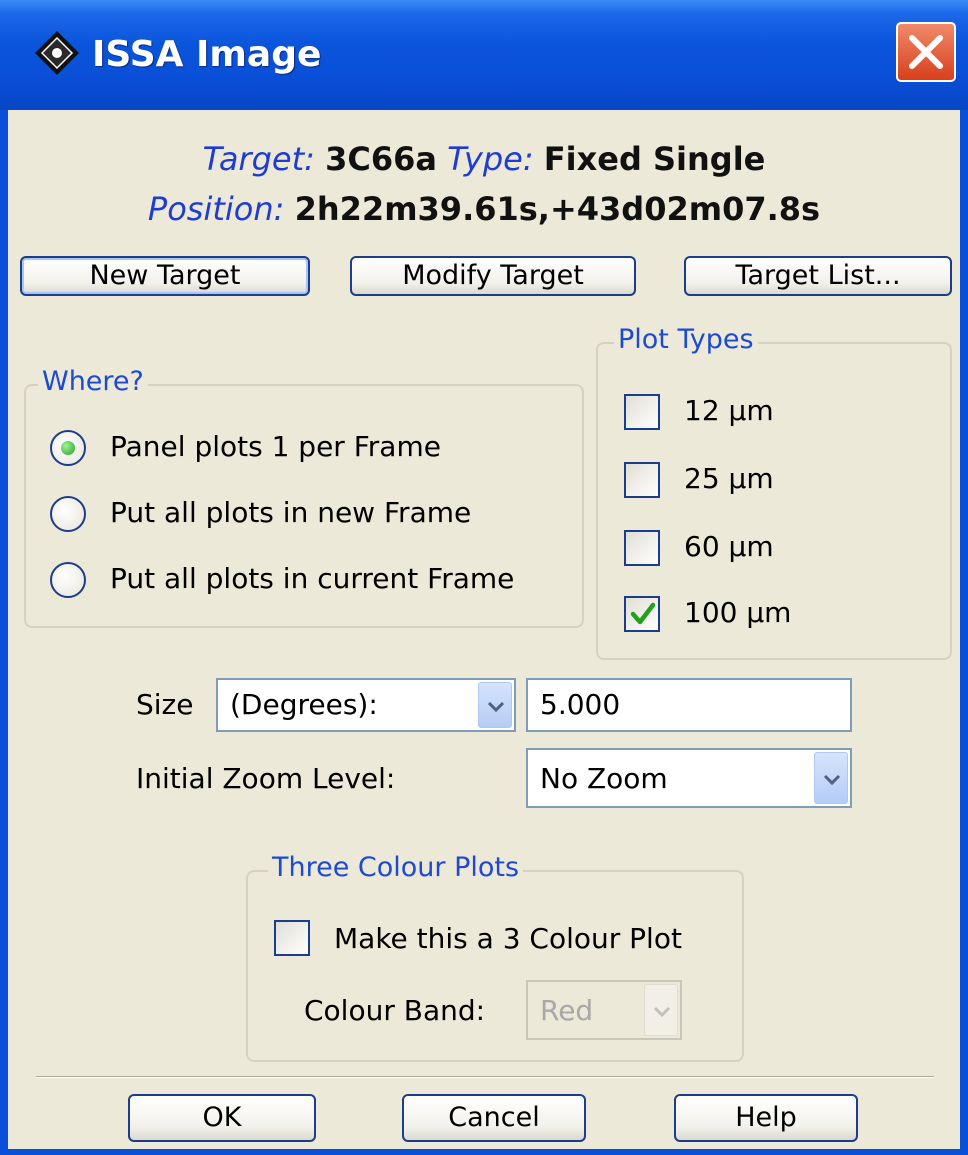 The width and height of the screenshot is (968, 1155). I want to click on cancel-button: Cancel, so click(494, 1118).